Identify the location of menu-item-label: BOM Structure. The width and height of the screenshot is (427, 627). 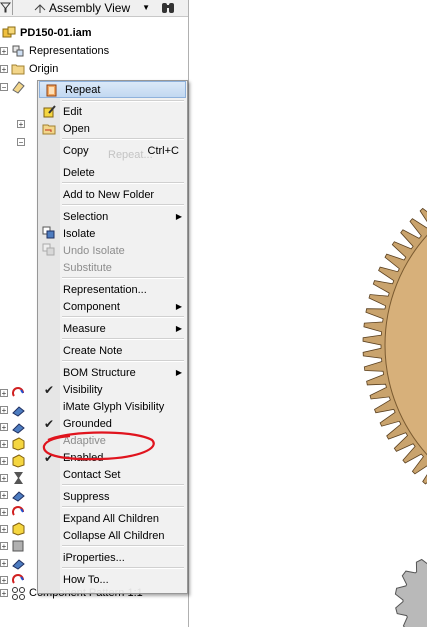
(99, 372).